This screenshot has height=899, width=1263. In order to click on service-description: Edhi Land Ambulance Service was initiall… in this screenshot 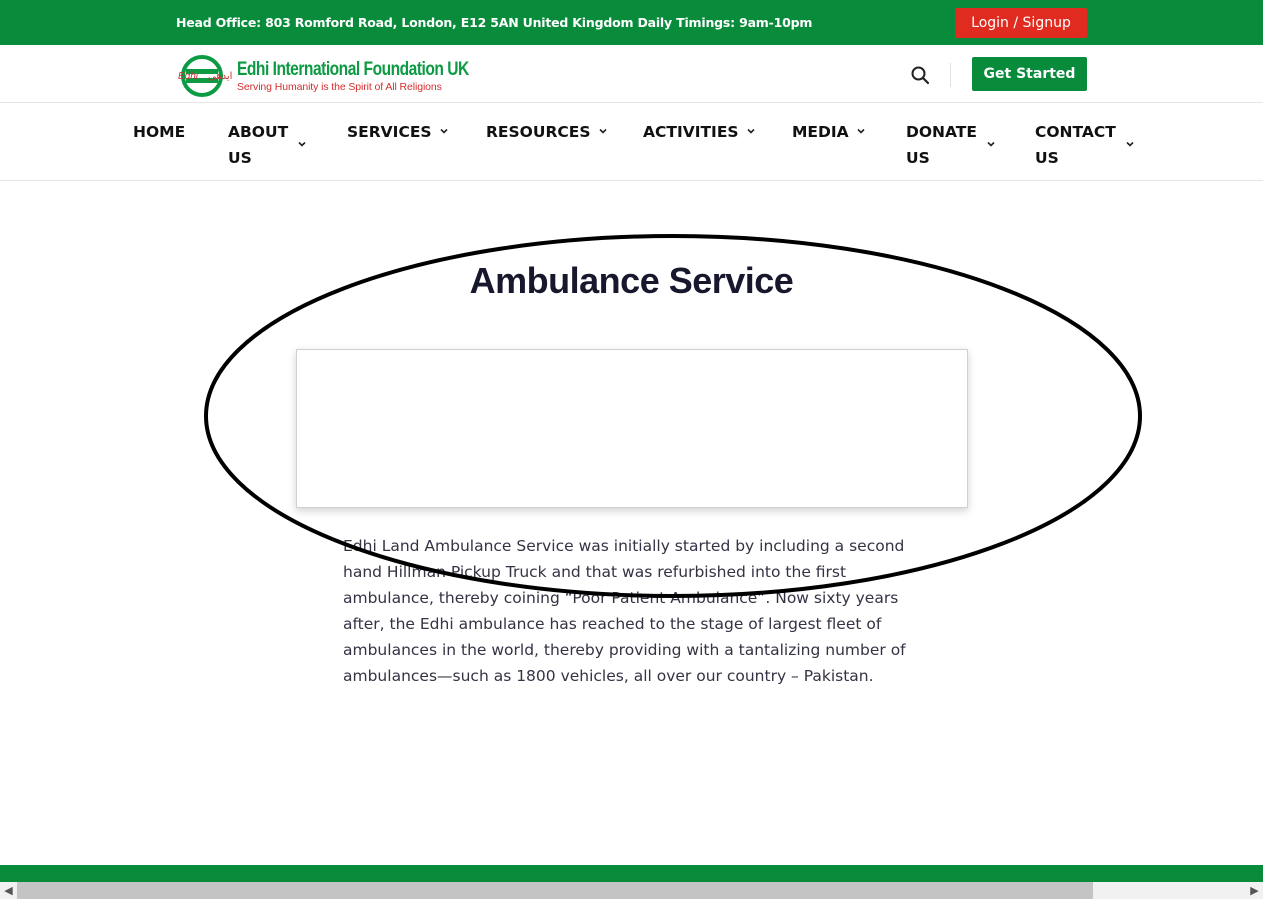, I will do `click(624, 611)`.